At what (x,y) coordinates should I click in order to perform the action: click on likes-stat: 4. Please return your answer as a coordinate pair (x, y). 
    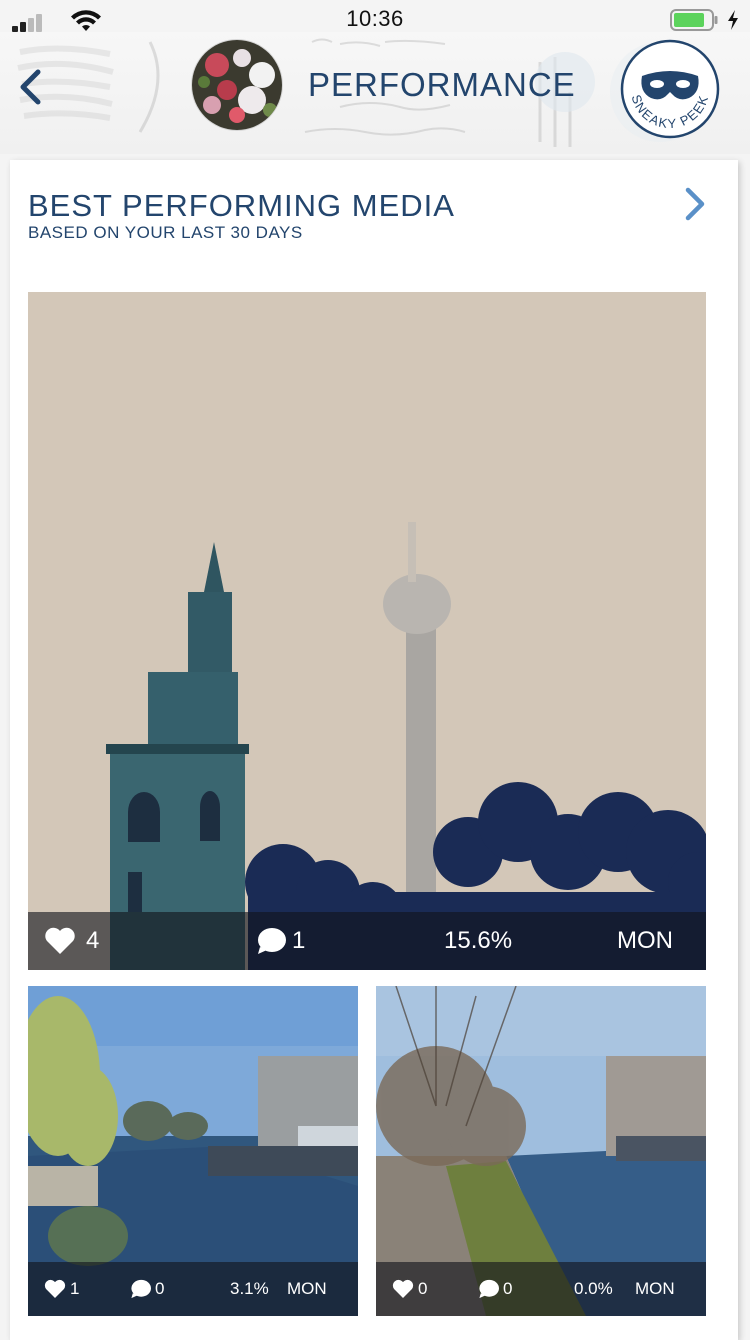
    Looking at the image, I should click on (71, 941).